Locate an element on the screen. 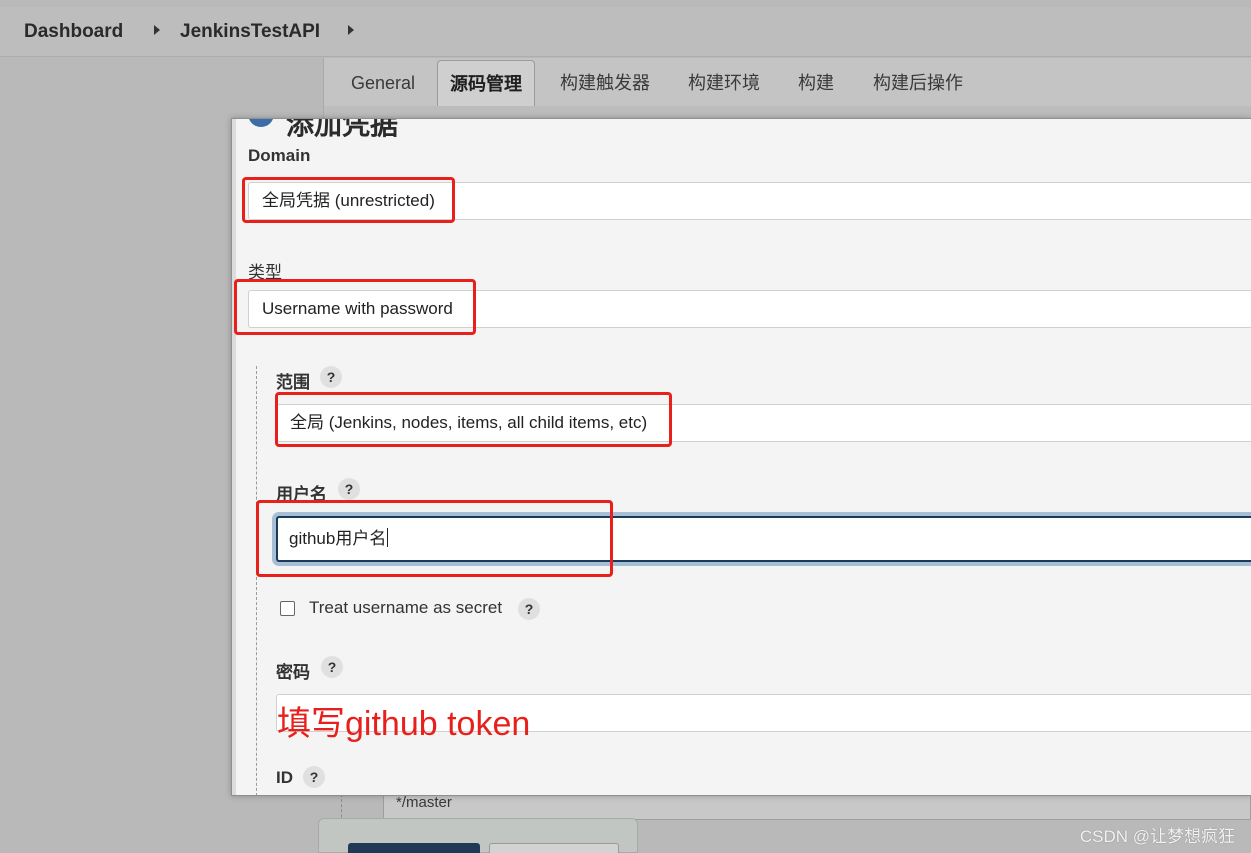  id-help-icon: ? is located at coordinates (314, 777).